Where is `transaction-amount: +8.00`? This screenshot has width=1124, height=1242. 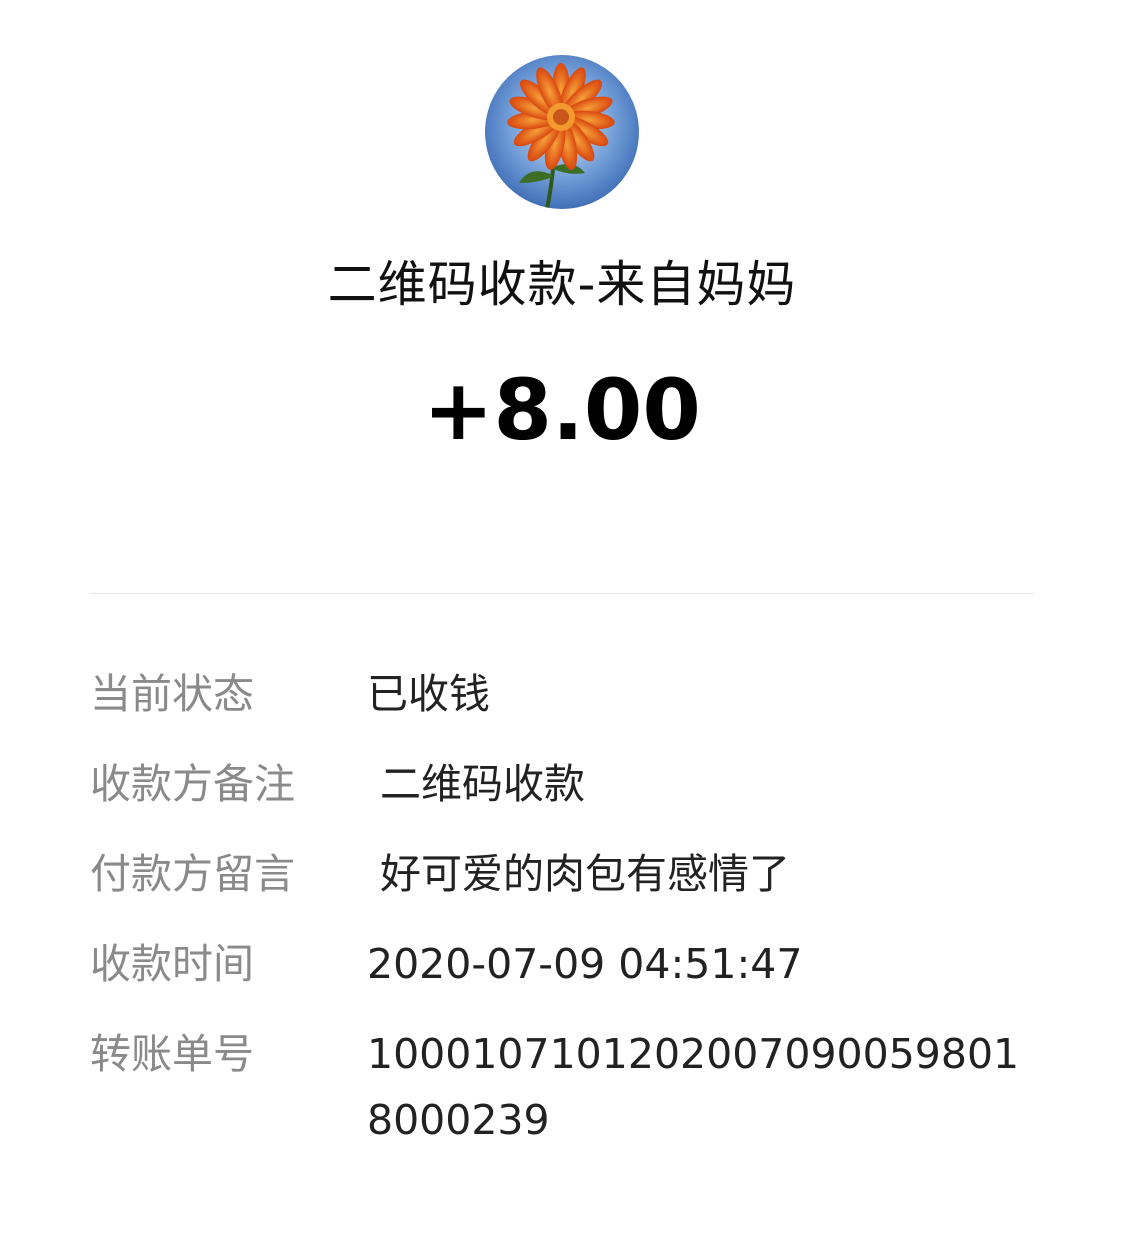 transaction-amount: +8.00 is located at coordinates (562, 410).